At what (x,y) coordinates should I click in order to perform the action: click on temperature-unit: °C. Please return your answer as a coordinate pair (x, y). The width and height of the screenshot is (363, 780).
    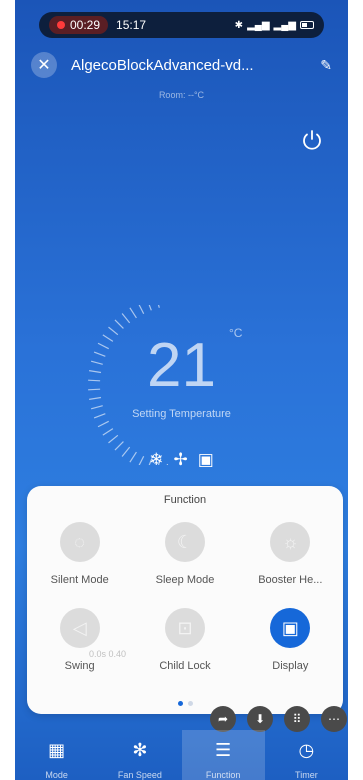
    Looking at the image, I should click on (236, 333).